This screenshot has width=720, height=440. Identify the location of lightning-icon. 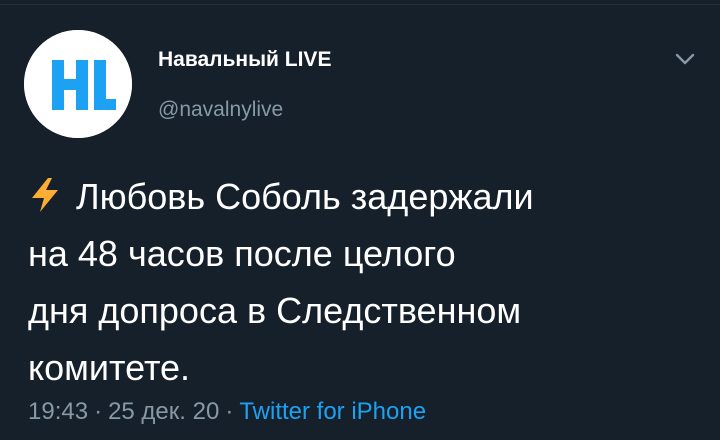
(45, 192).